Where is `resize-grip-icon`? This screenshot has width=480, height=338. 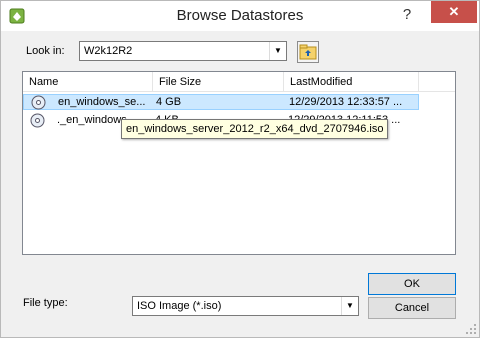
resize-grip-icon is located at coordinates (471, 329).